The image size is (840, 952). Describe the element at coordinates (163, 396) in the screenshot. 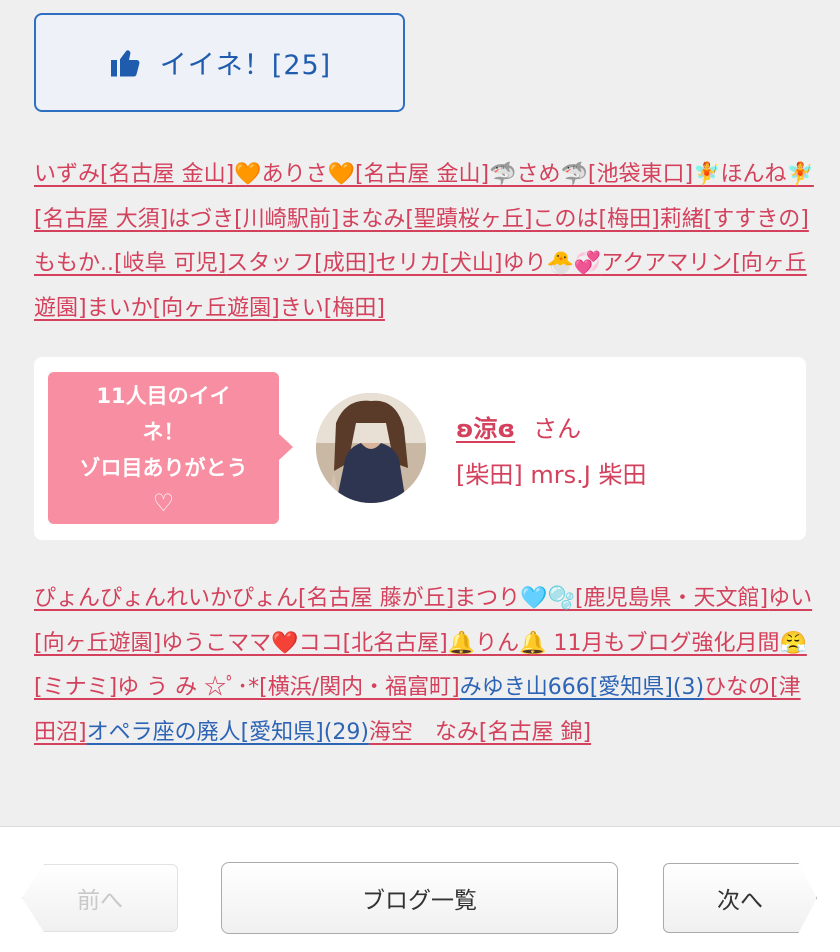

I see `bubble-line-1: 11人目のイイ` at that location.